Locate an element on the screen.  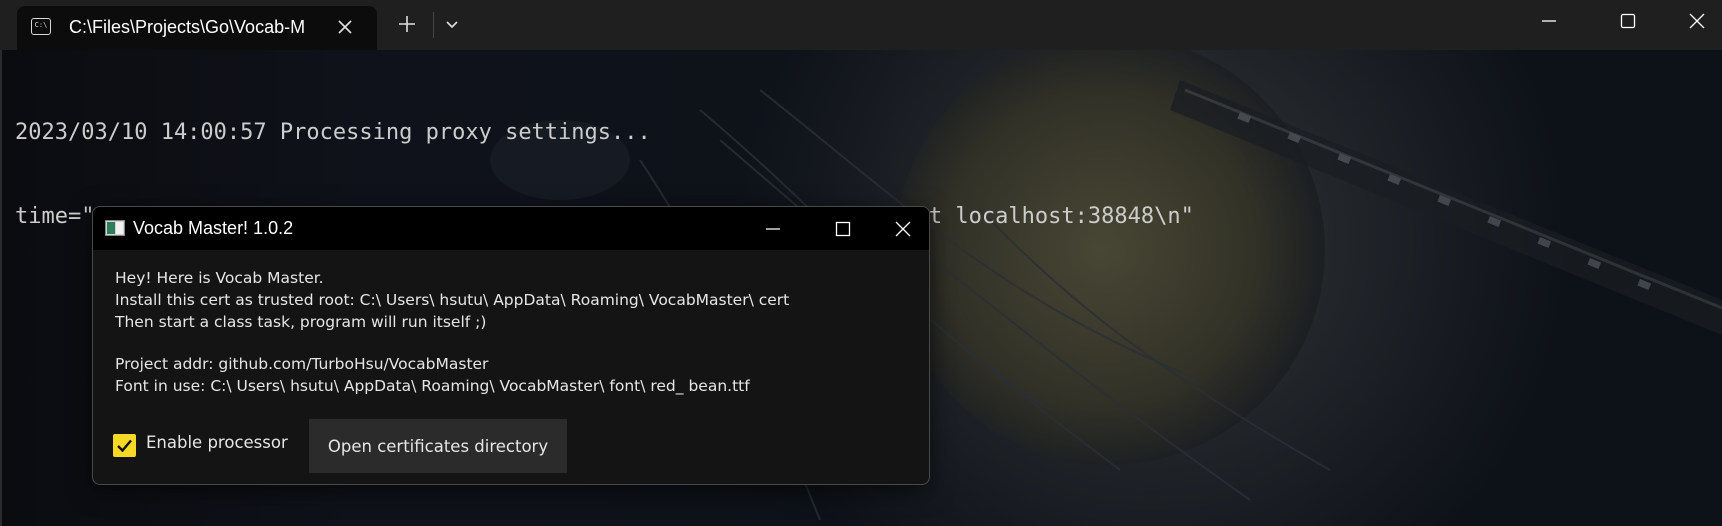
dialog-titlebar: Vocab Master! 1.0.2 is located at coordinates (511, 228).